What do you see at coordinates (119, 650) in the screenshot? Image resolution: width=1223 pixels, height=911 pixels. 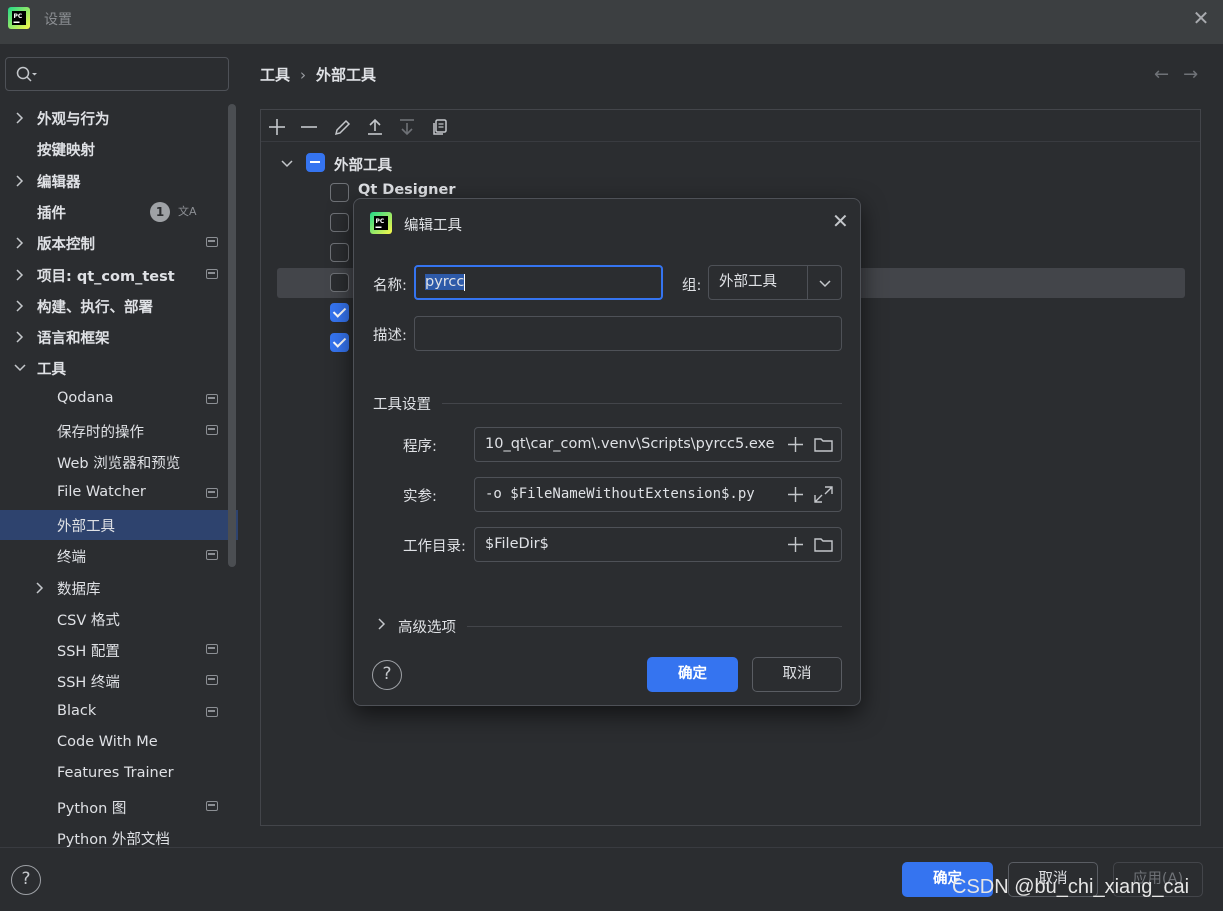 I see `sidebar-item: SSH 配置` at bounding box center [119, 650].